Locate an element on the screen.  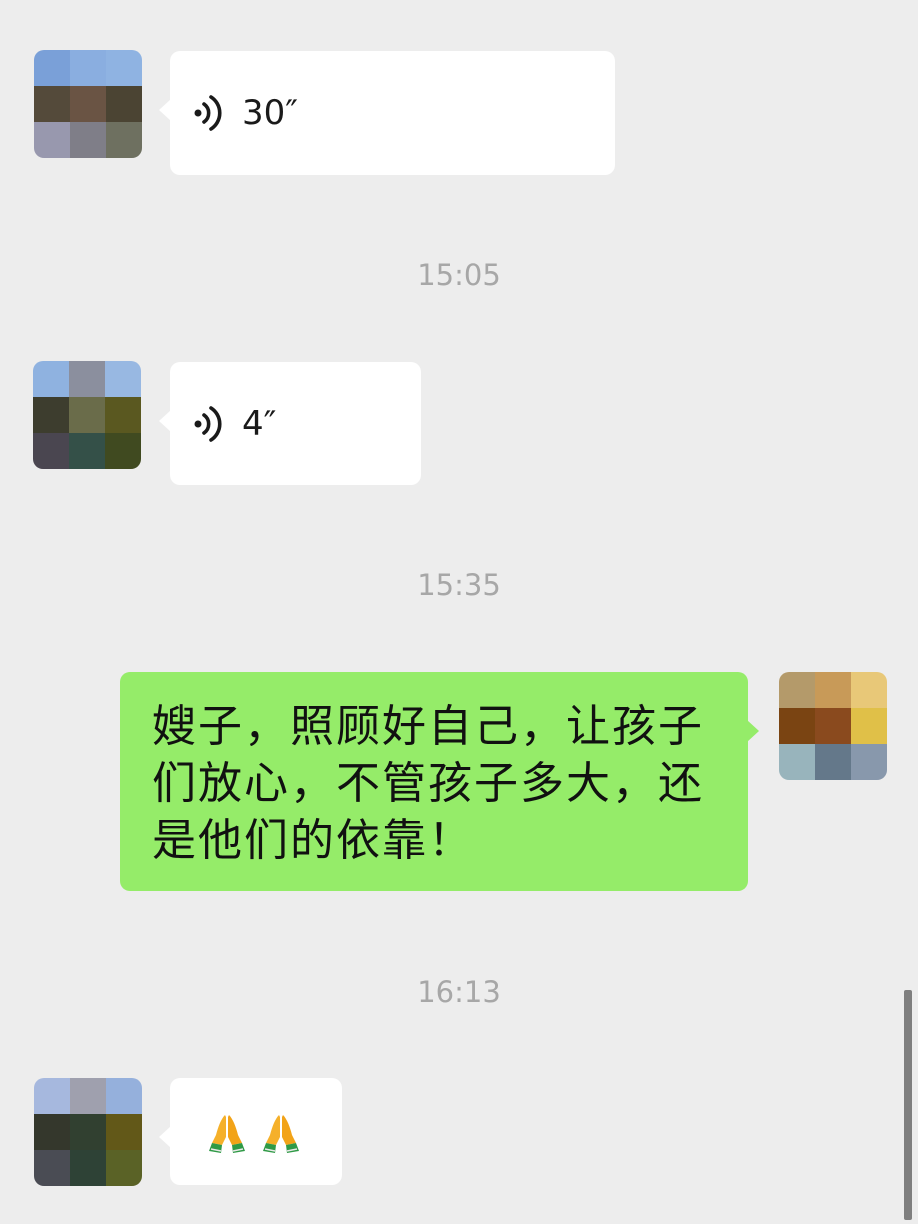
emoji-message-bubble is located at coordinates (250, 1131).